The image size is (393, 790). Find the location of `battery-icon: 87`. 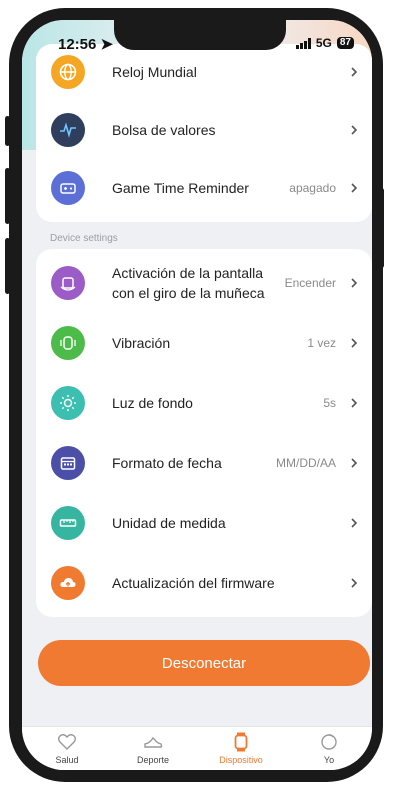

battery-icon: 87 is located at coordinates (345, 43).